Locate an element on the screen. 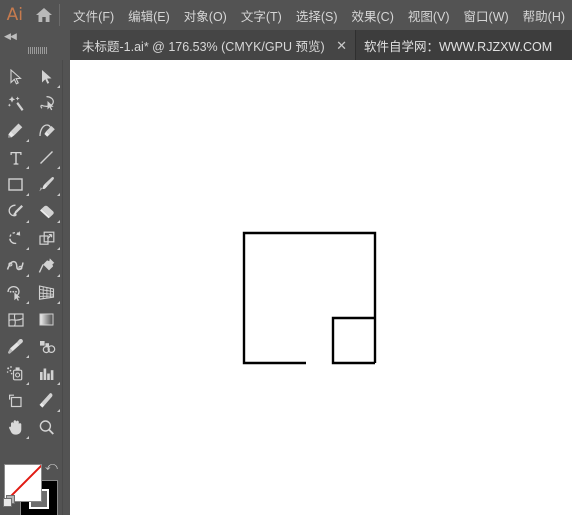  menu-separator is located at coordinates (60, 15).